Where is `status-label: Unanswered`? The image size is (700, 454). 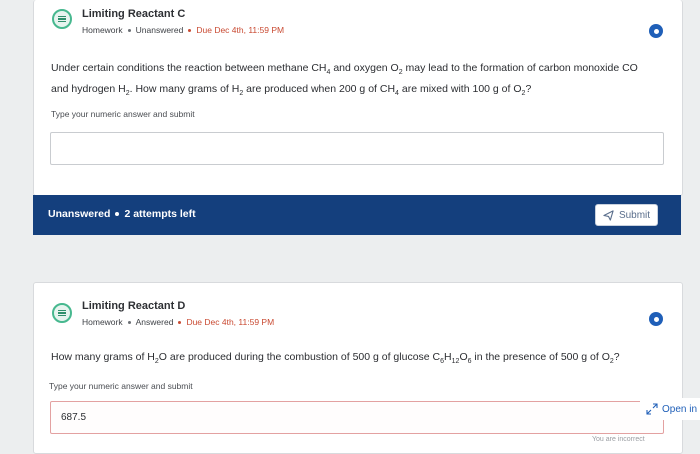 status-label: Unanswered is located at coordinates (159, 30).